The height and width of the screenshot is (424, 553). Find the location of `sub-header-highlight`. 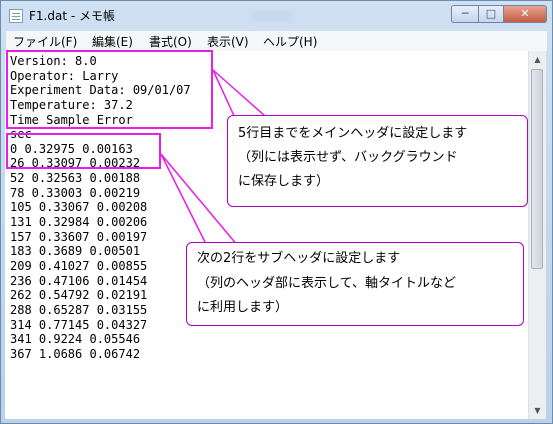

sub-header-highlight is located at coordinates (83, 151).